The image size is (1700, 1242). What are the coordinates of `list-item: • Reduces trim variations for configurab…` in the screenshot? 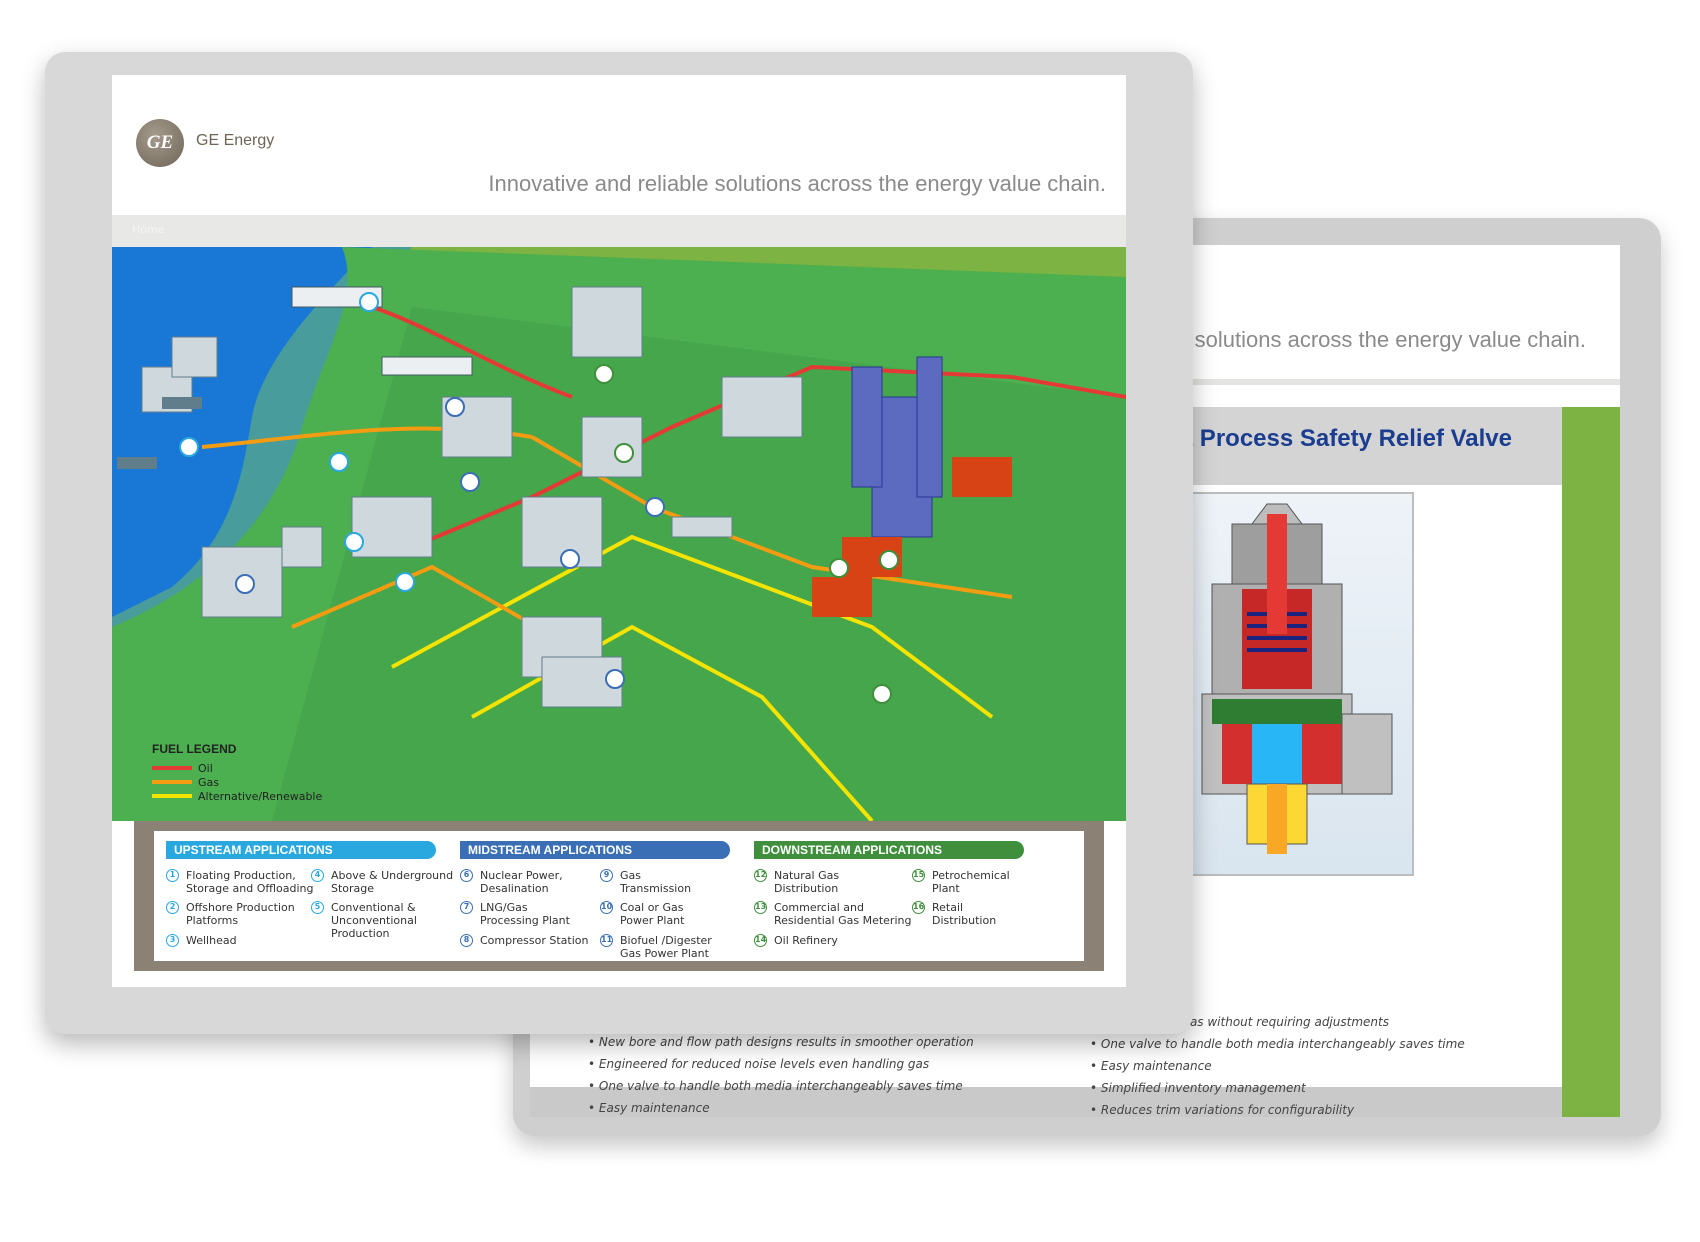 It's located at (1222, 1110).